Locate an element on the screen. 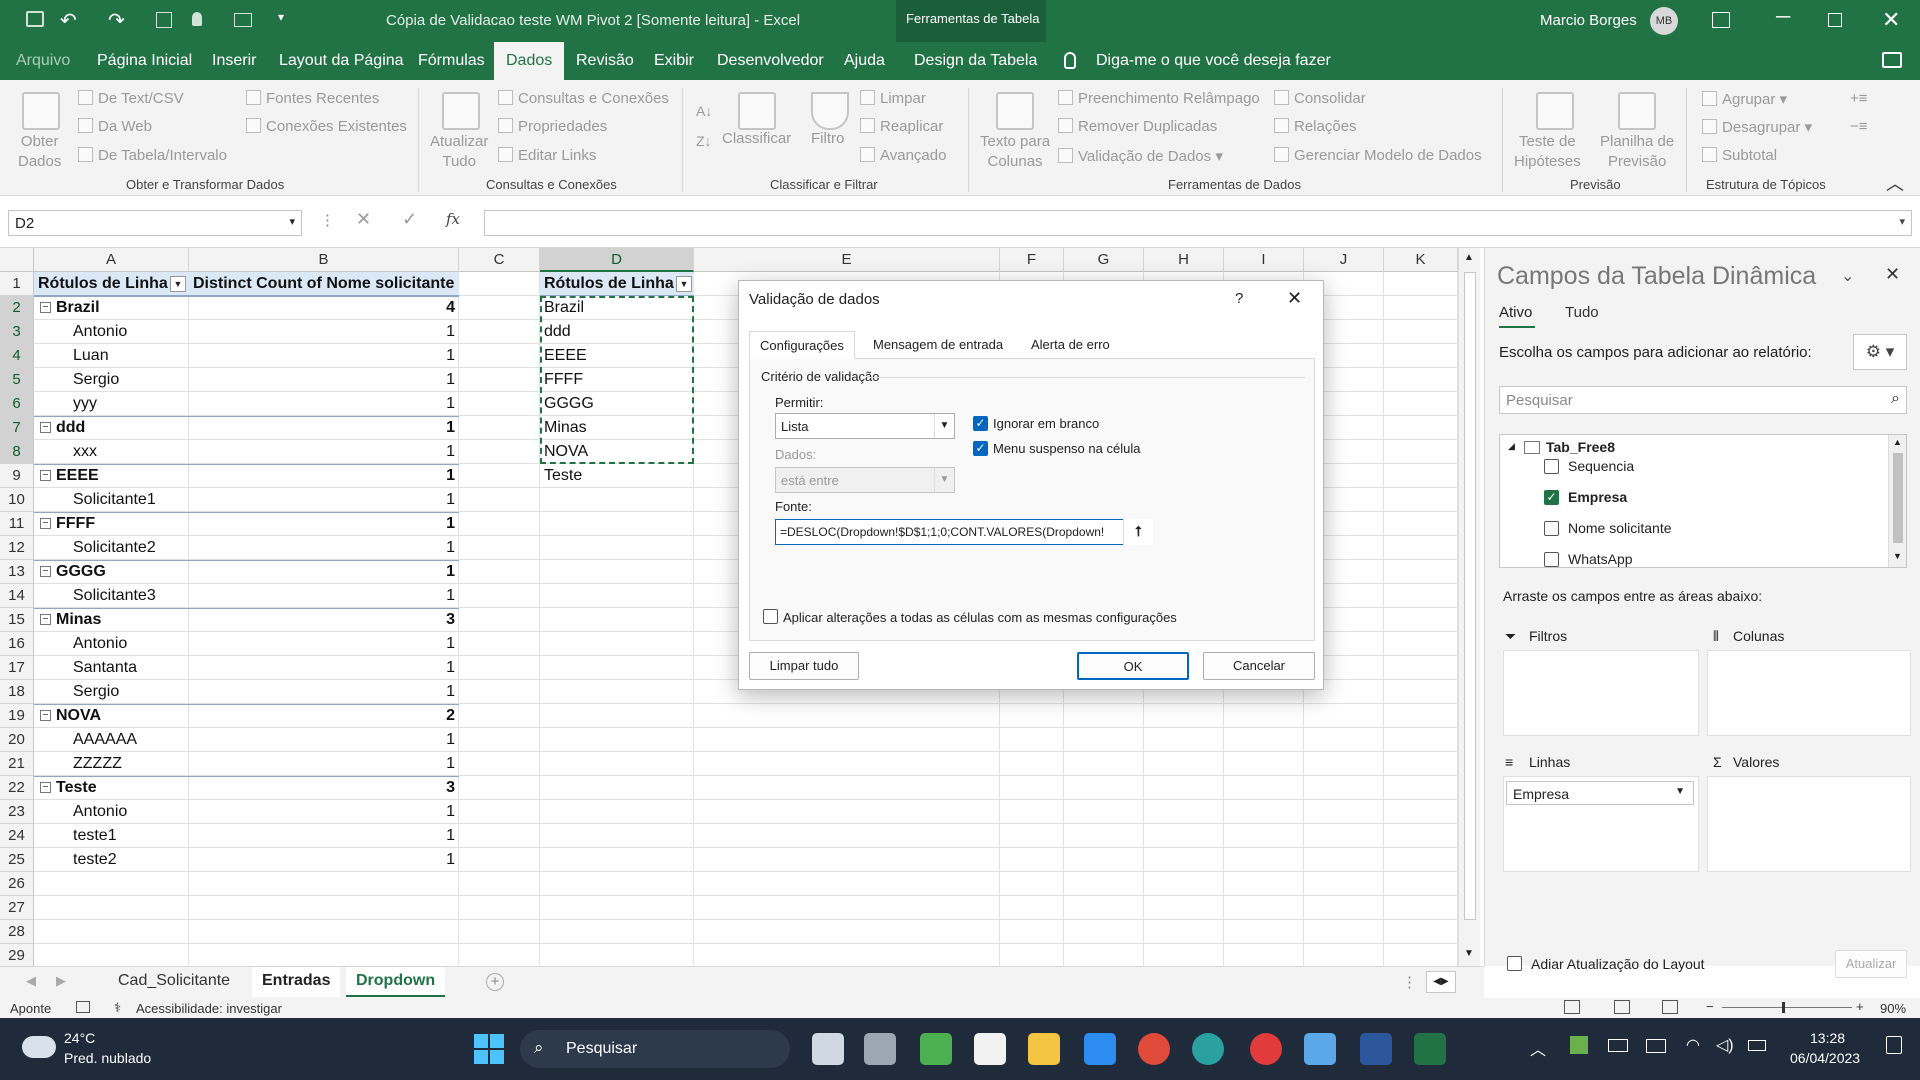 This screenshot has height=1080, width=1920. tab-alerta-erro: Alerta de erro is located at coordinates (1070, 345).